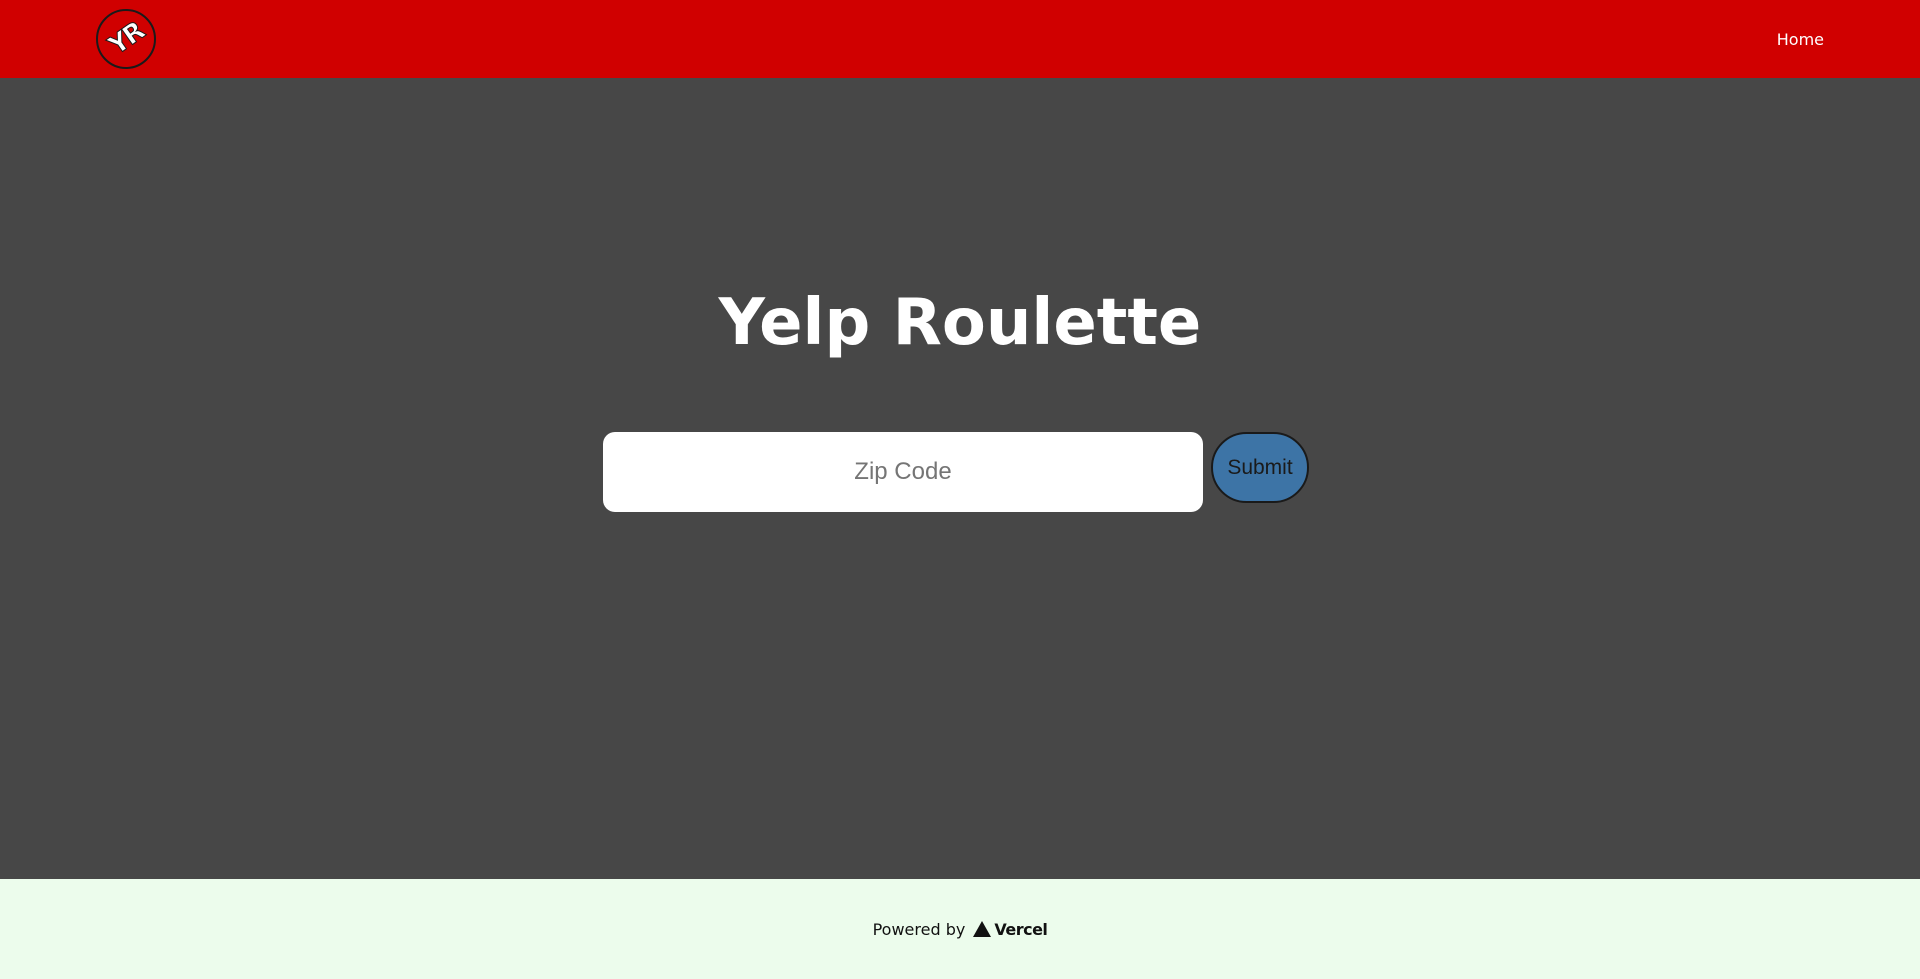  What do you see at coordinates (903, 472) in the screenshot?
I see `zip-code-input` at bounding box center [903, 472].